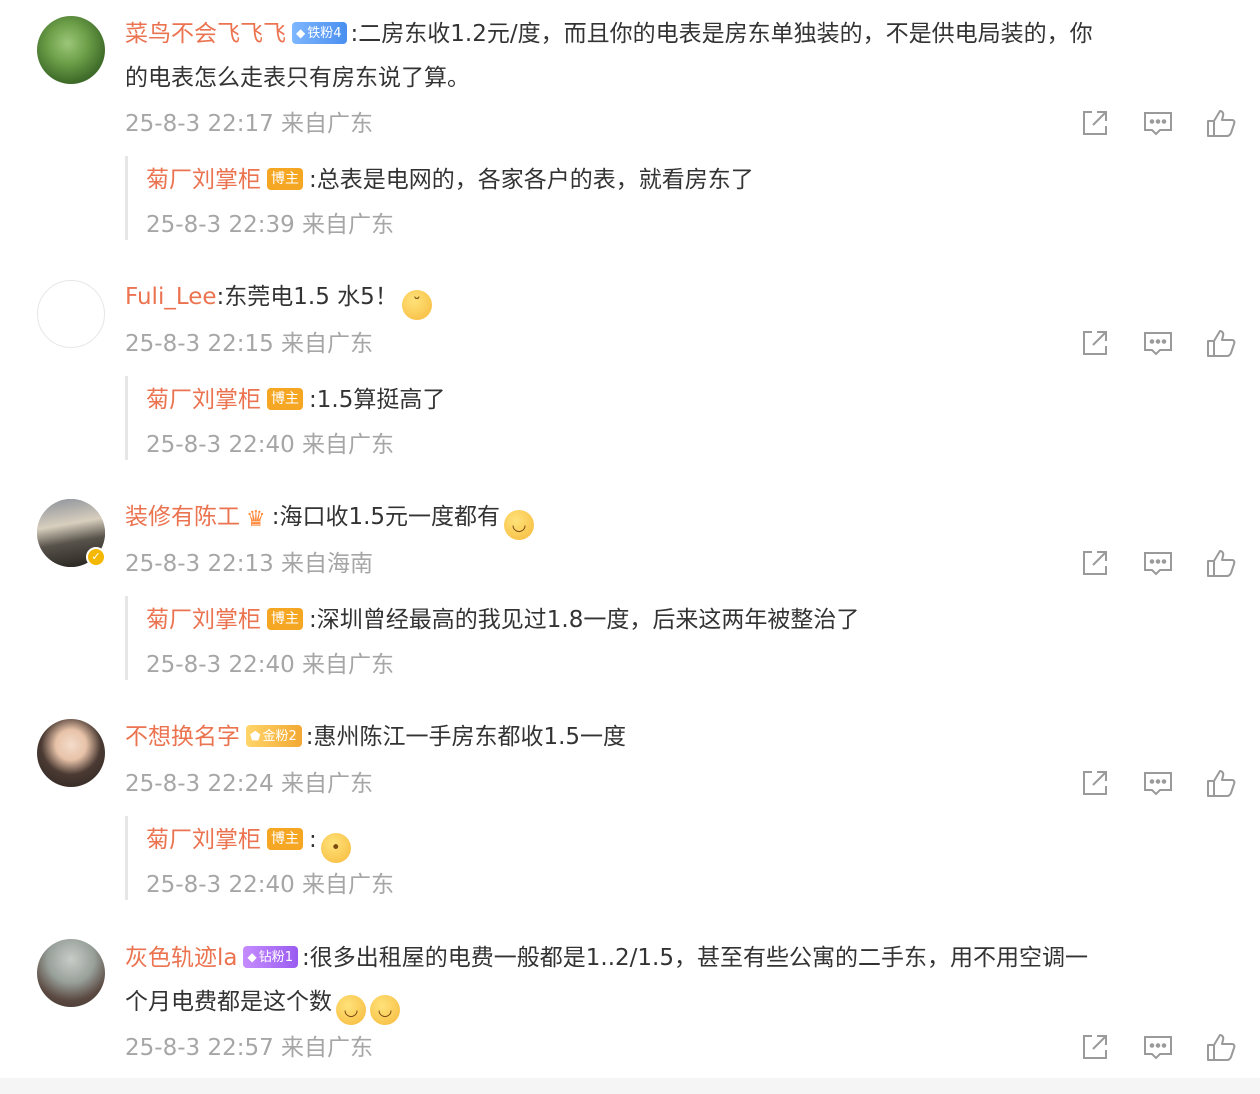 The width and height of the screenshot is (1260, 1094). Describe the element at coordinates (721, 34) in the screenshot. I see `comment-text: :二房东收1.2元/度，而且你的电表是房东单独装的，不是供电局装的，你` at that location.